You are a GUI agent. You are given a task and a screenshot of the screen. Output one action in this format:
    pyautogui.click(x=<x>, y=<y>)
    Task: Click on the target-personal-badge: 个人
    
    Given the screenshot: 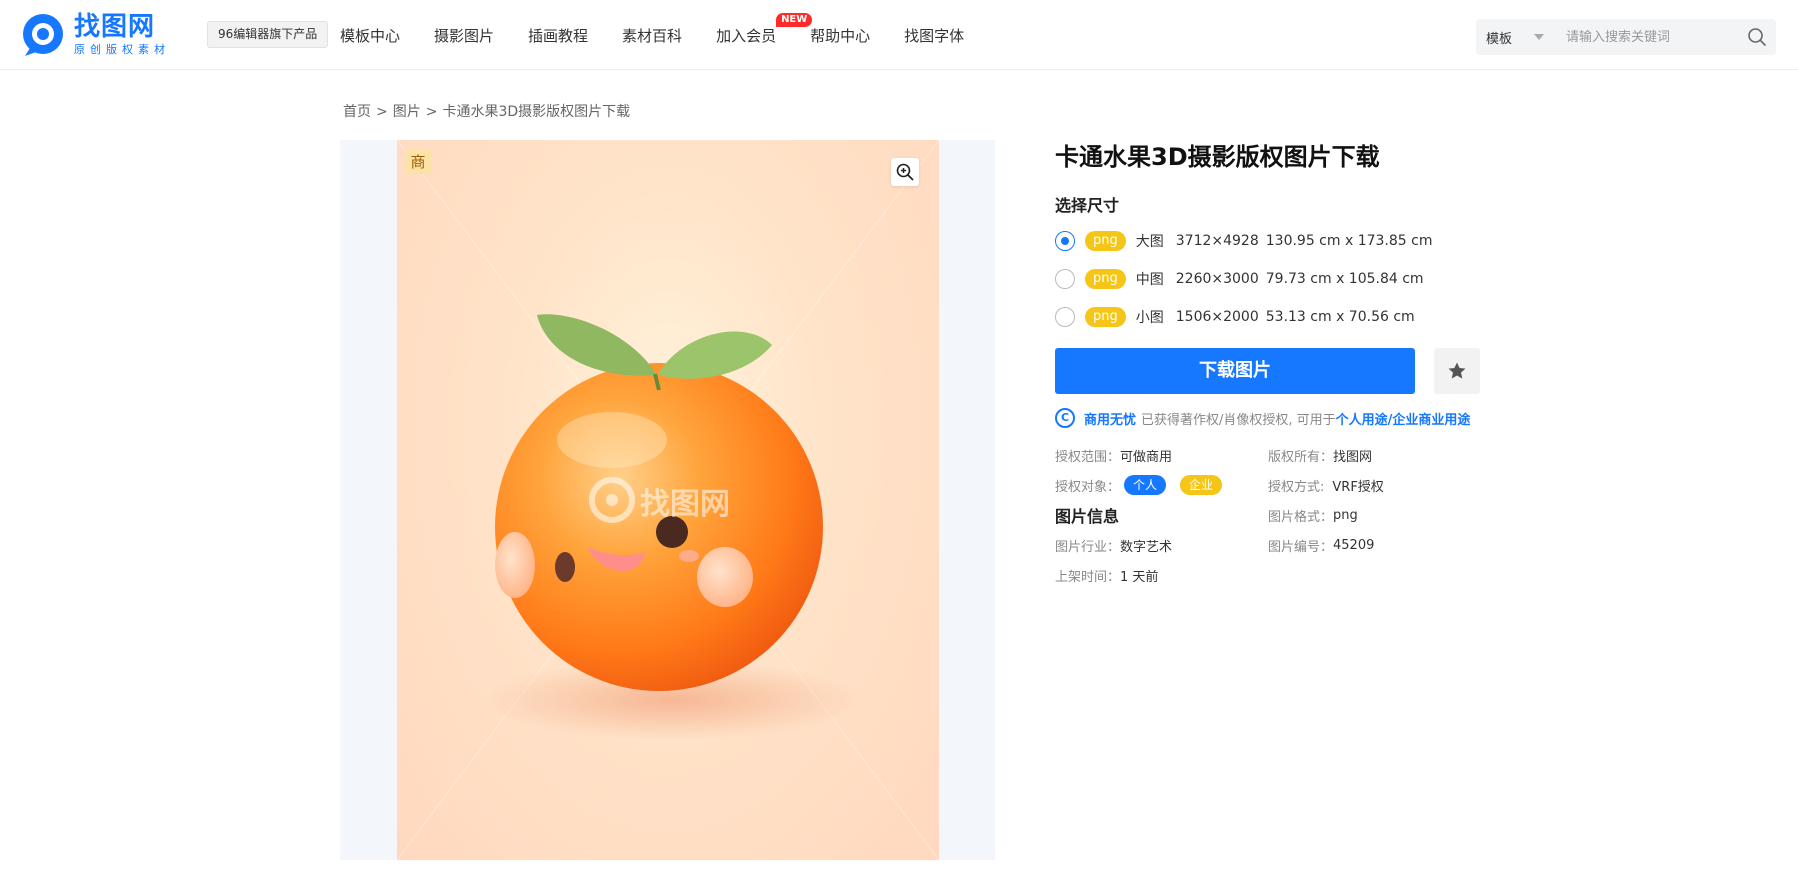 What is the action you would take?
    pyautogui.click(x=1145, y=485)
    